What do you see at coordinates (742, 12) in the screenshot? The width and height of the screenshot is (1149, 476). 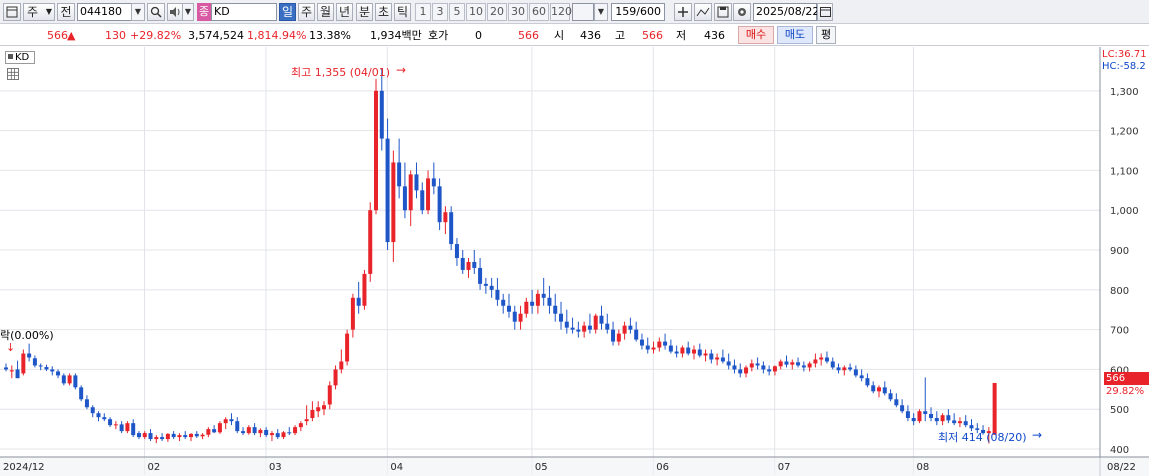 I see `gear-icon` at bounding box center [742, 12].